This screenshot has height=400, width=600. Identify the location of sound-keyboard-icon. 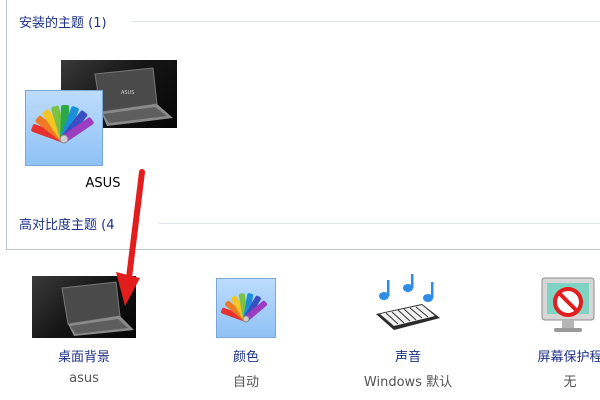
(408, 307).